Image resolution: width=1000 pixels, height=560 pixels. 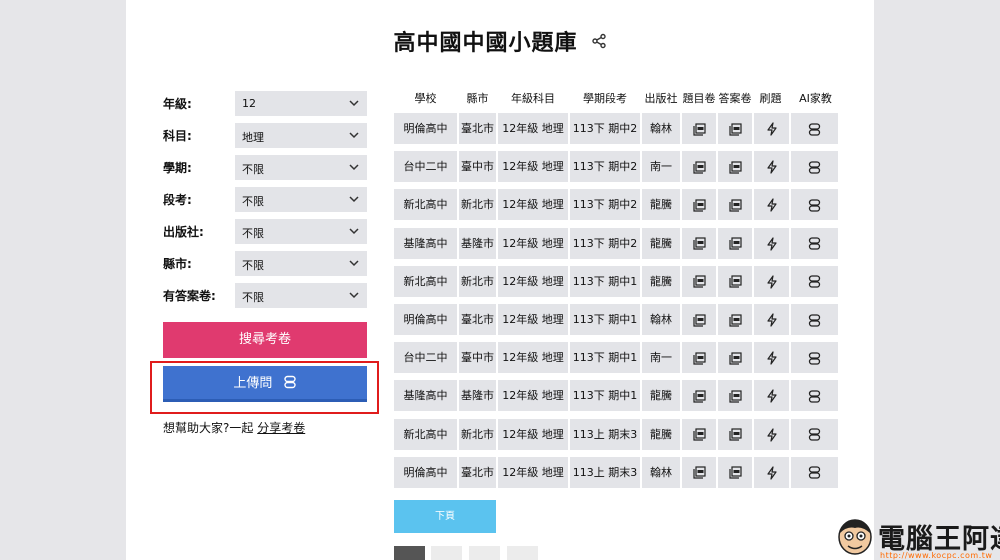 I want to click on column-header: 題目卷, so click(x=699, y=98).